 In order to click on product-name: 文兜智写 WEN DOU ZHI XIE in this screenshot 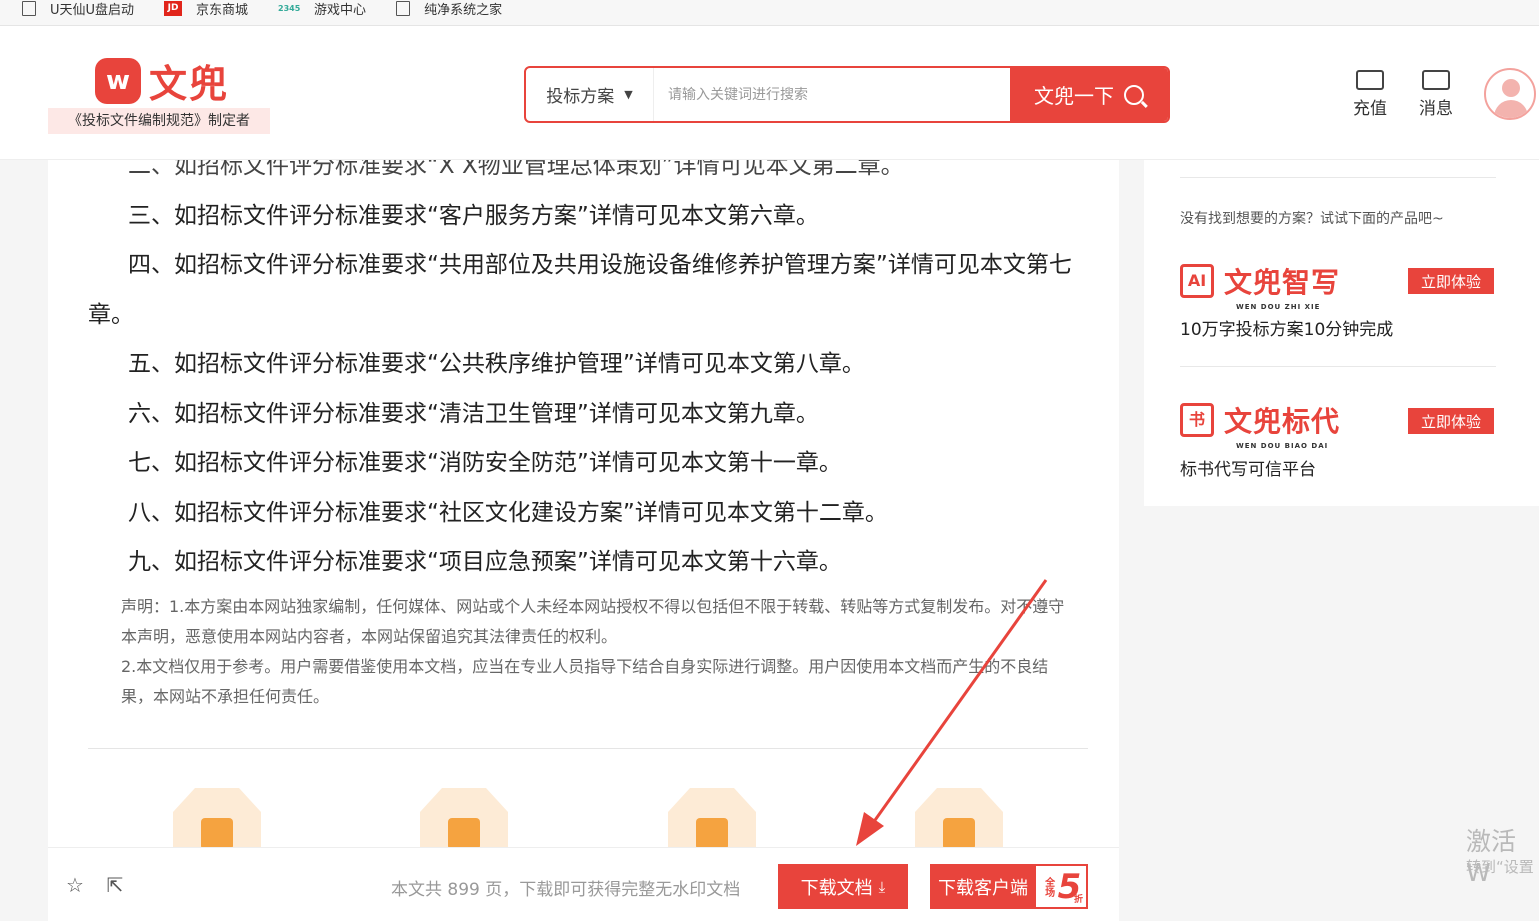, I will do `click(1282, 286)`.